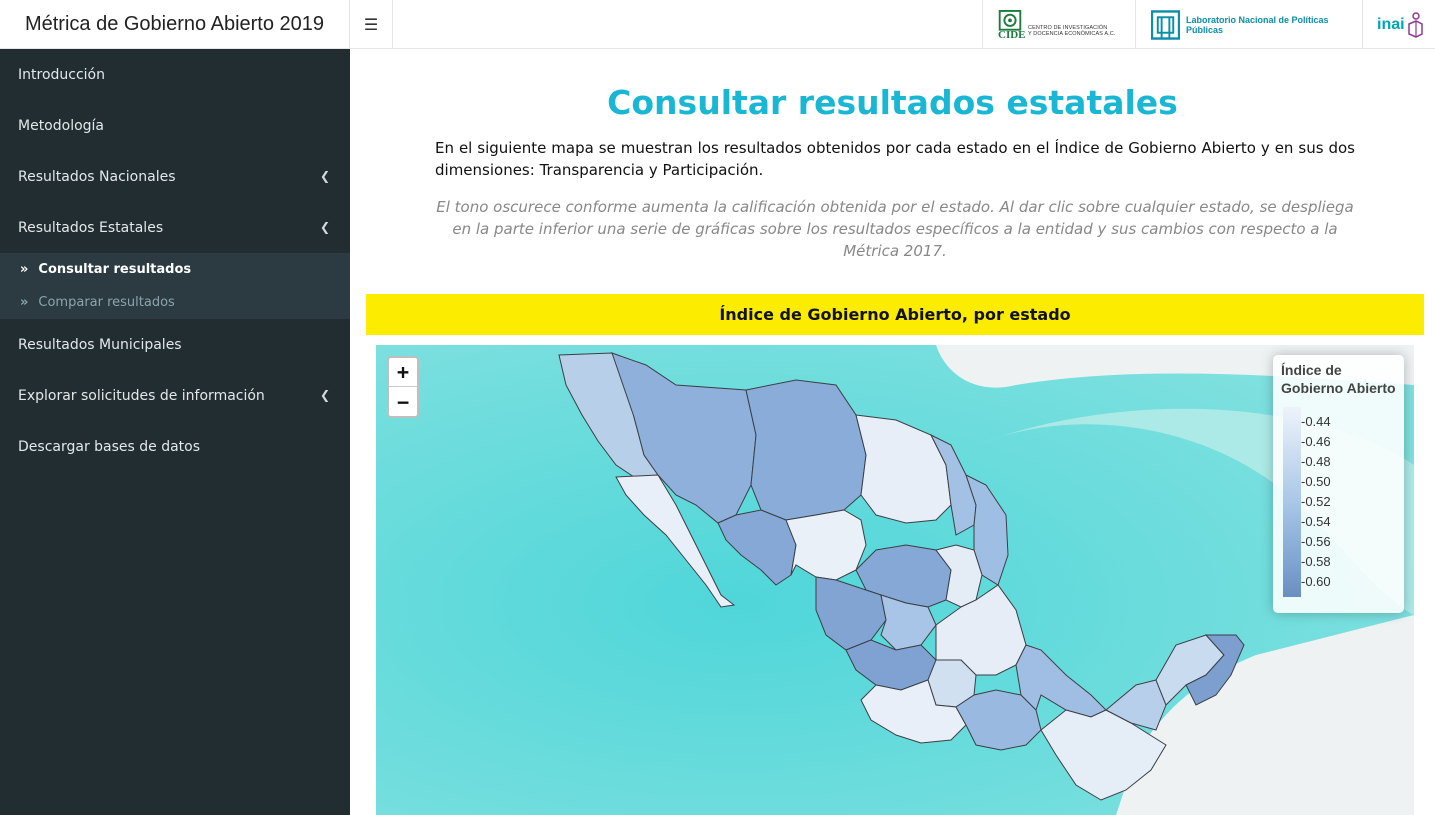  What do you see at coordinates (141, 396) in the screenshot?
I see `sidebar-item-label: Explorar solicitudes de información` at bounding box center [141, 396].